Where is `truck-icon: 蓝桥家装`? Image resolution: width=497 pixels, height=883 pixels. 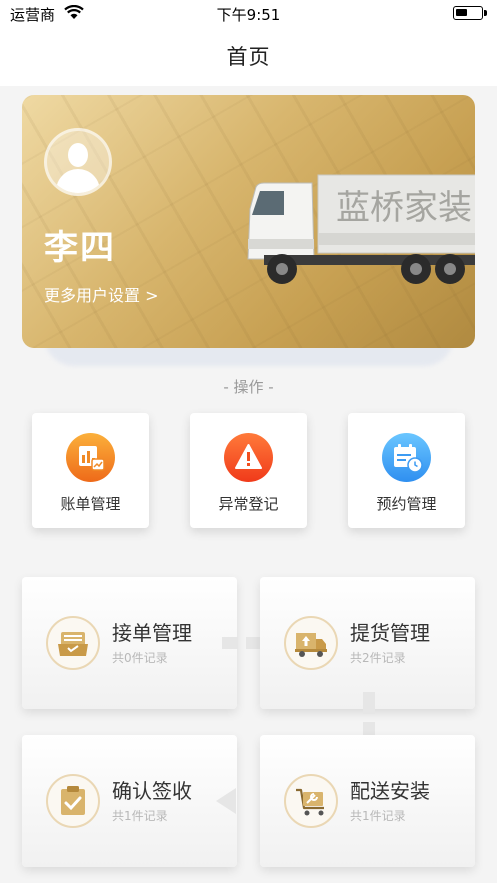 truck-icon: 蓝桥家装 is located at coordinates (361, 229).